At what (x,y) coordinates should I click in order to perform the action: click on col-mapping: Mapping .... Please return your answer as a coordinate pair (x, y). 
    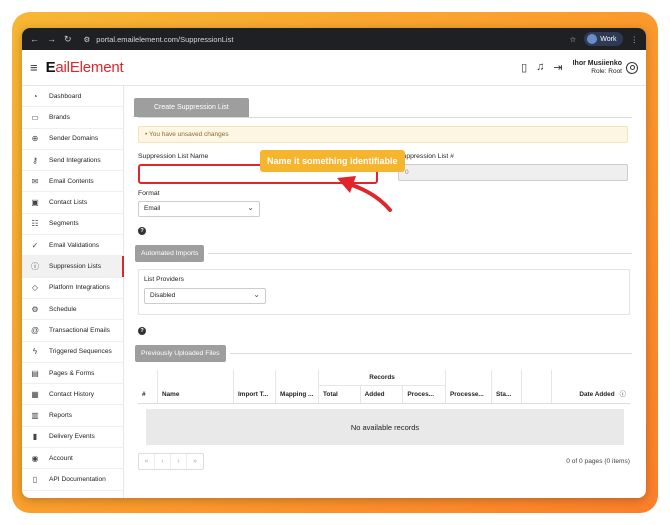
    Looking at the image, I should click on (297, 386).